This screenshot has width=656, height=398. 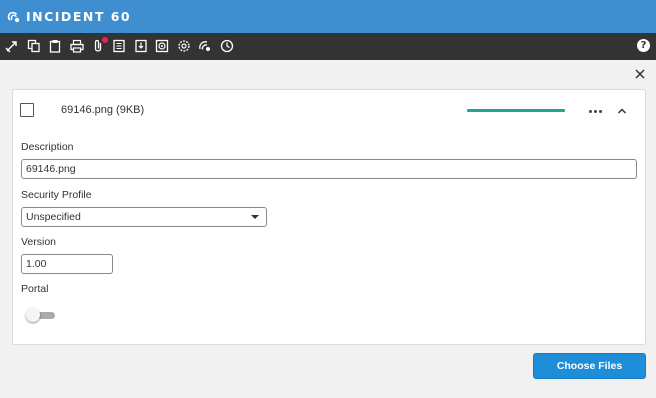 I want to click on attachment-checkbox, so click(x=27, y=110).